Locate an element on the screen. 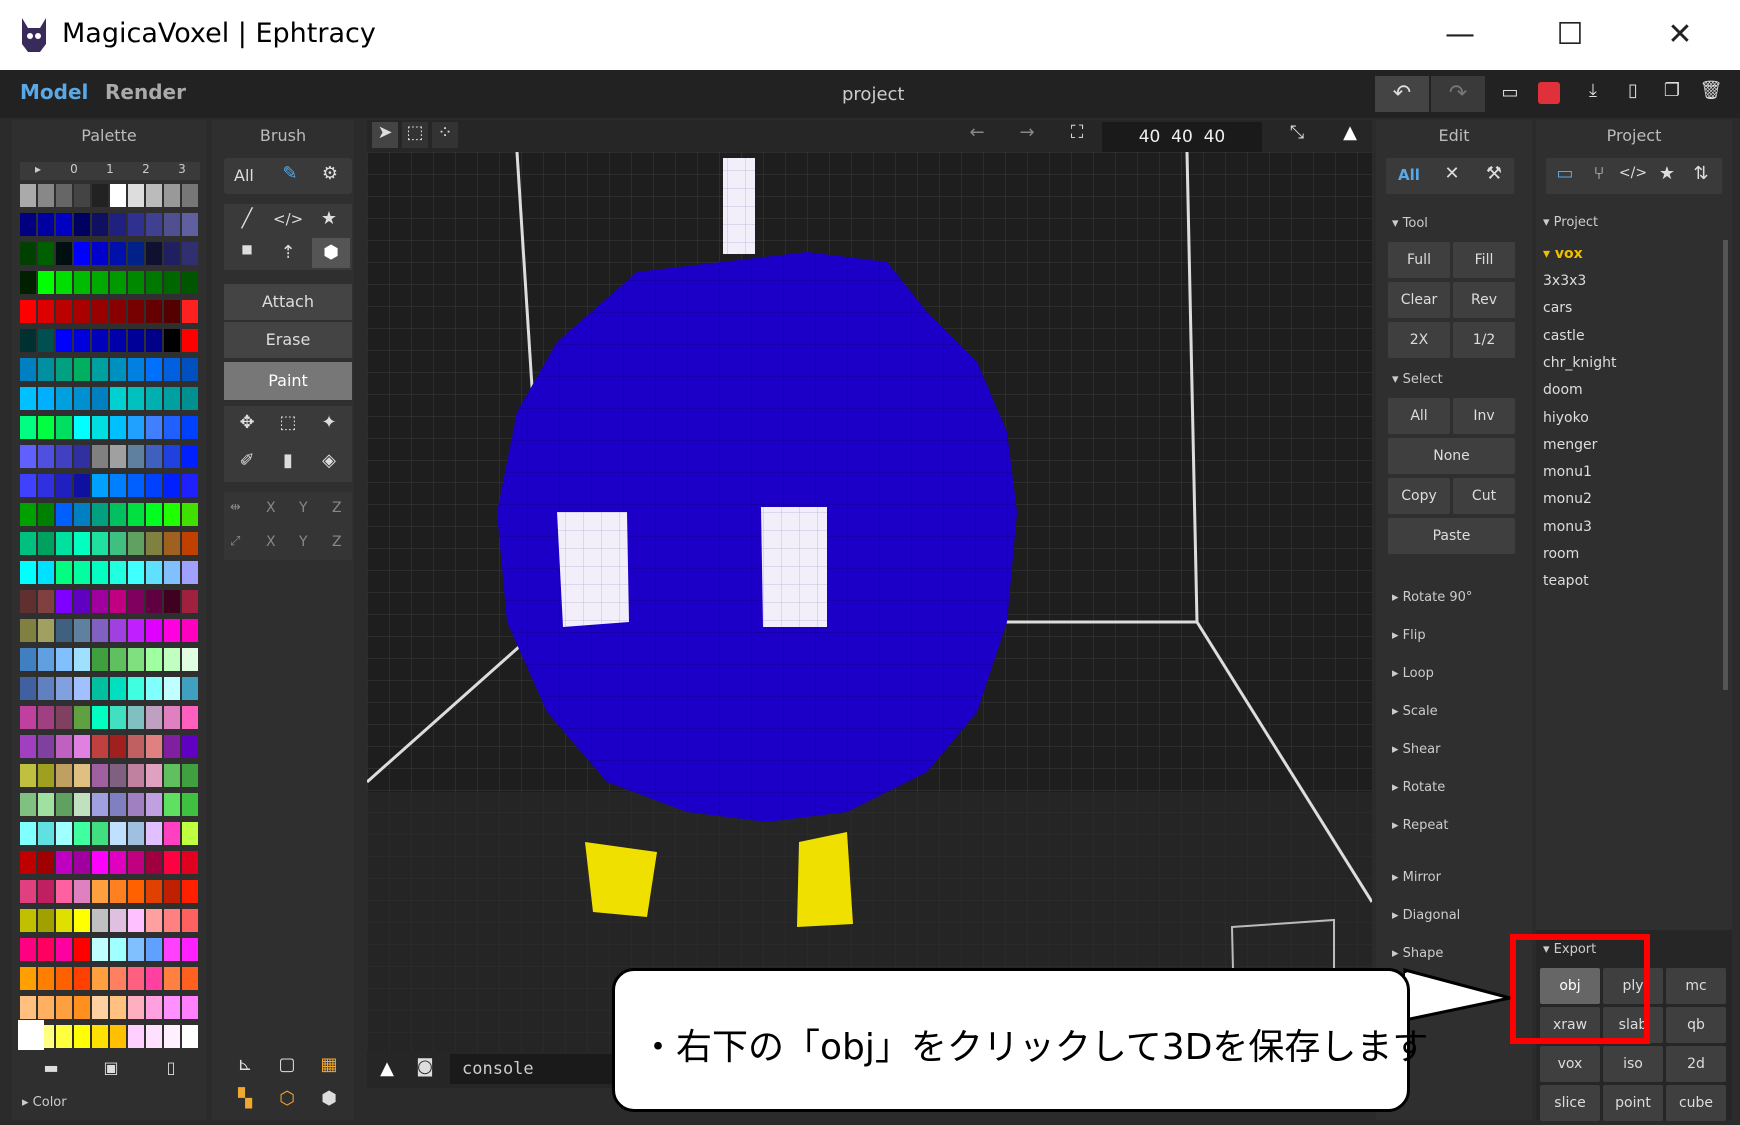 This screenshot has width=1740, height=1125. tool-section: ▾ Tool is located at coordinates (1410, 223).